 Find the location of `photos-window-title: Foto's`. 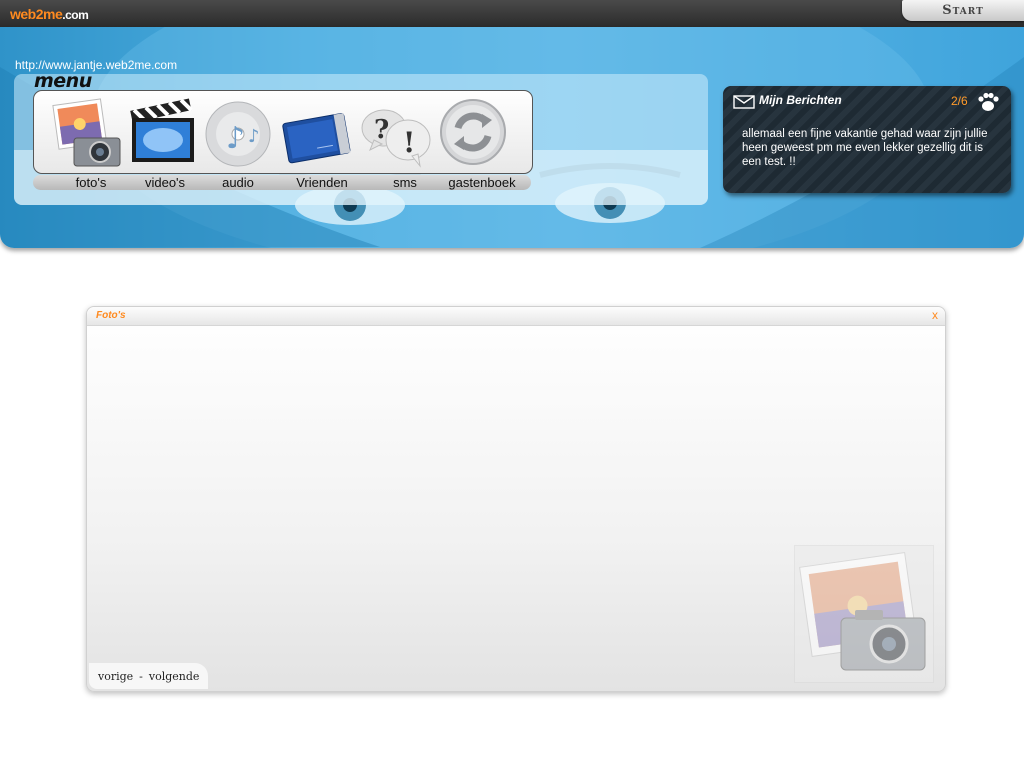

photos-window-title: Foto's is located at coordinates (111, 315).